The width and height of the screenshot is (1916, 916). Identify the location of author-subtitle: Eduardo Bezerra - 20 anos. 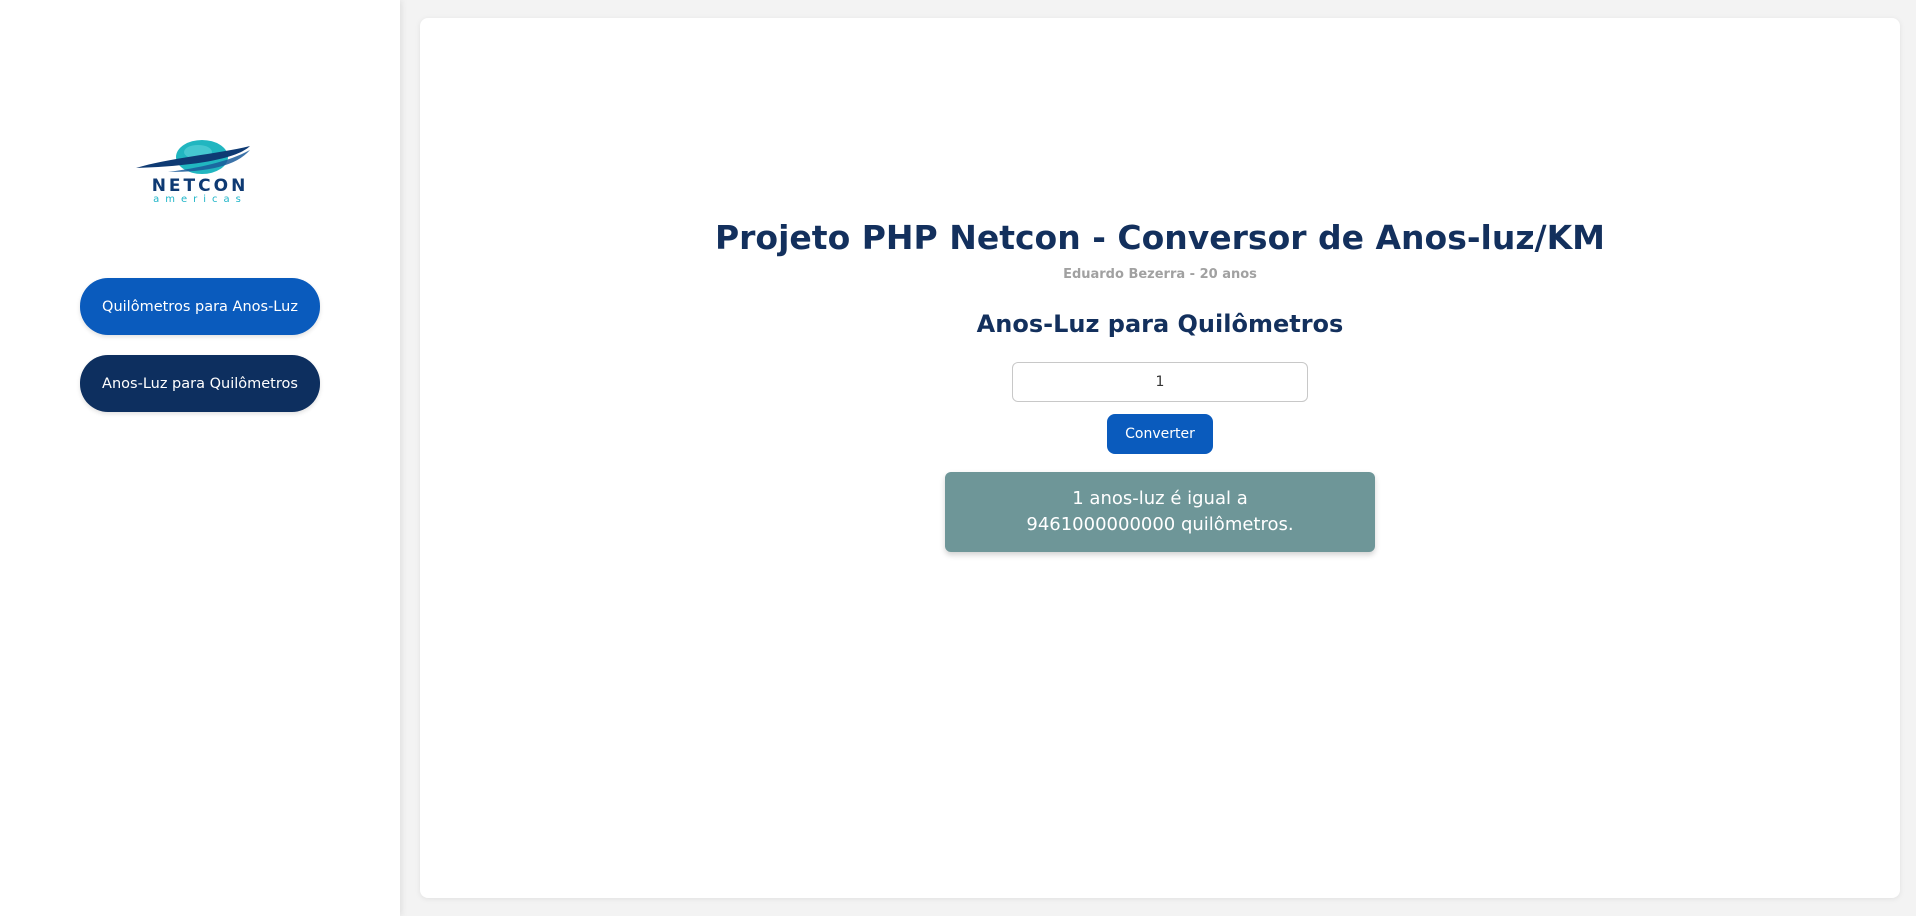
(1160, 274).